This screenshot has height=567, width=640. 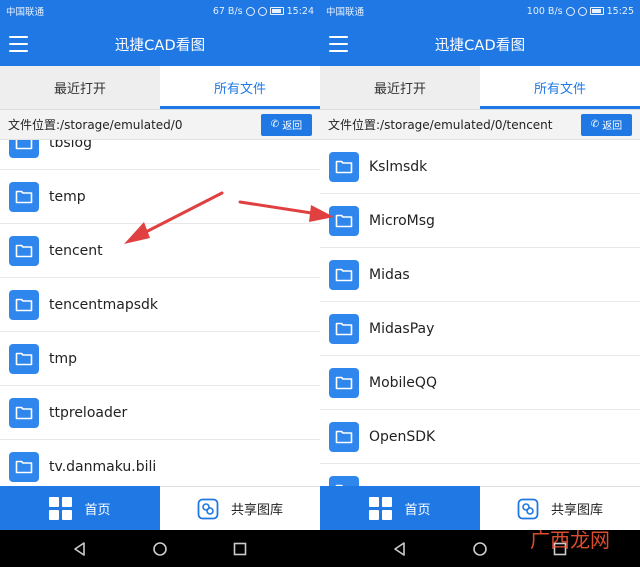 I want to click on folder-row: temp, so click(x=160, y=197).